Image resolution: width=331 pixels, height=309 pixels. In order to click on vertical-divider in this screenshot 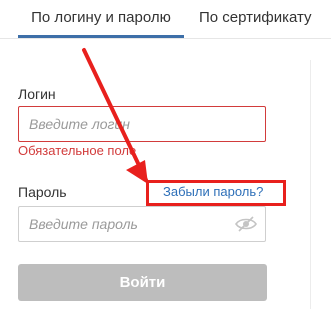, I will do `click(310, 184)`.